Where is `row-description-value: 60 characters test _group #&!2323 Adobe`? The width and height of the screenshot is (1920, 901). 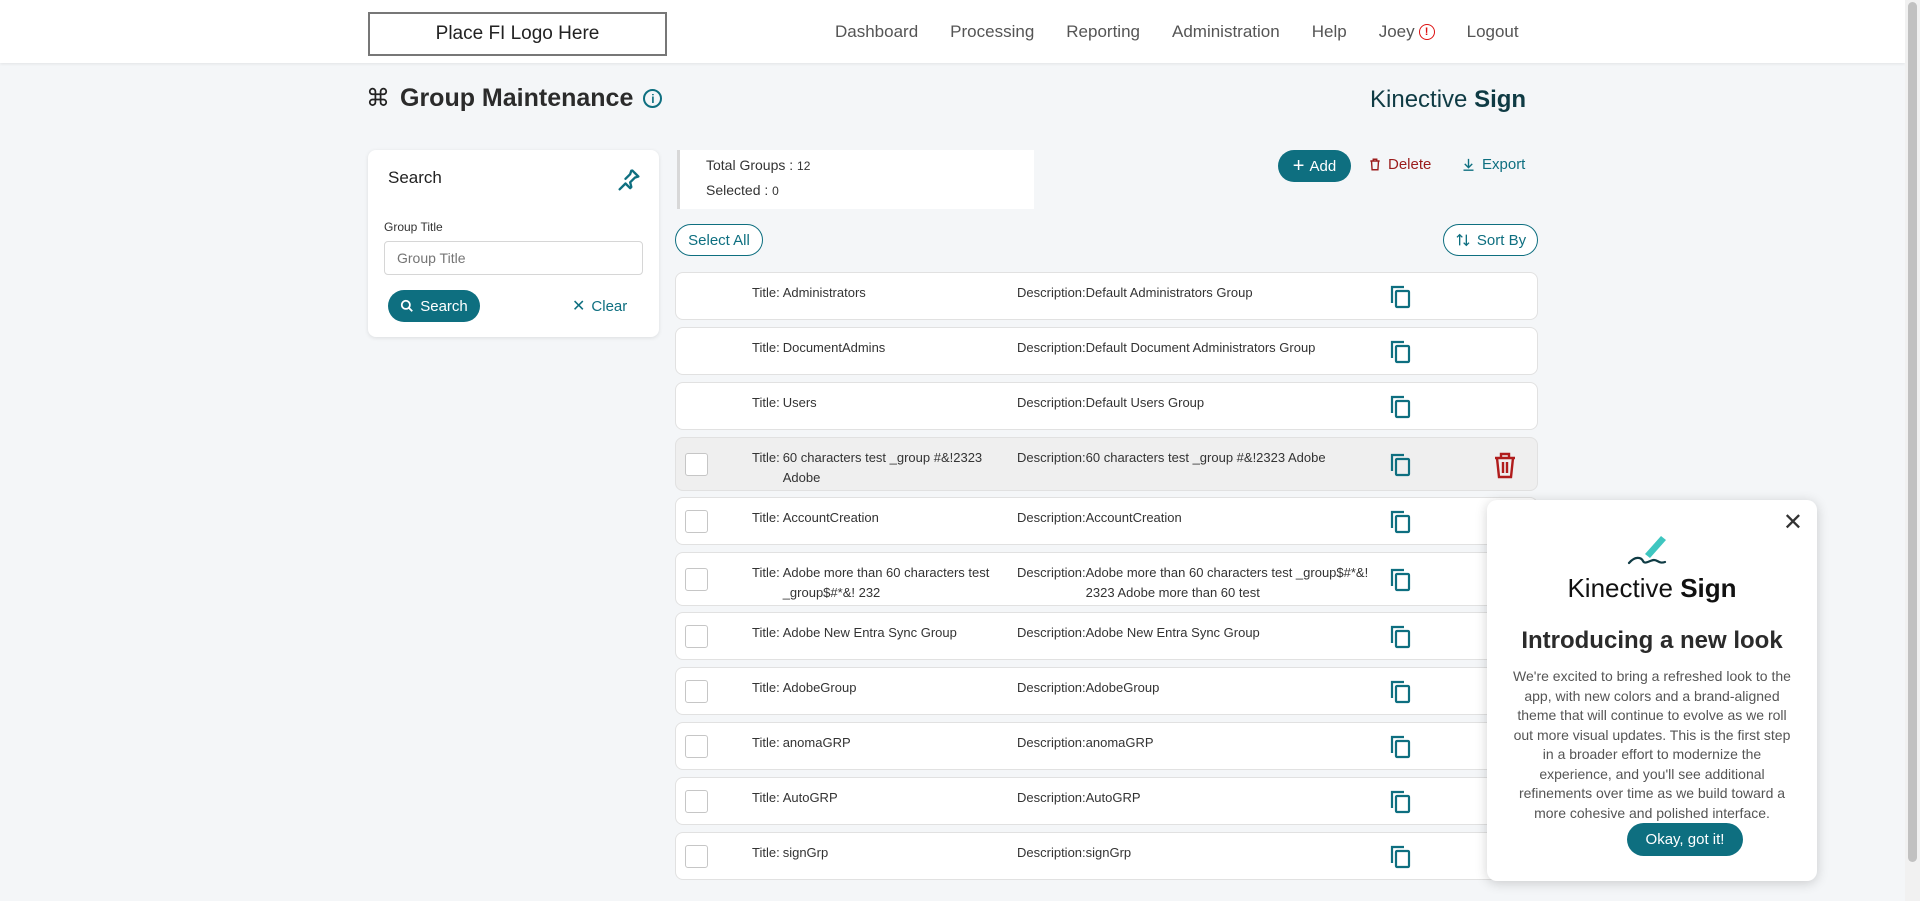
row-description-value: 60 characters test _group #&!2323 Adobe is located at coordinates (1205, 457).